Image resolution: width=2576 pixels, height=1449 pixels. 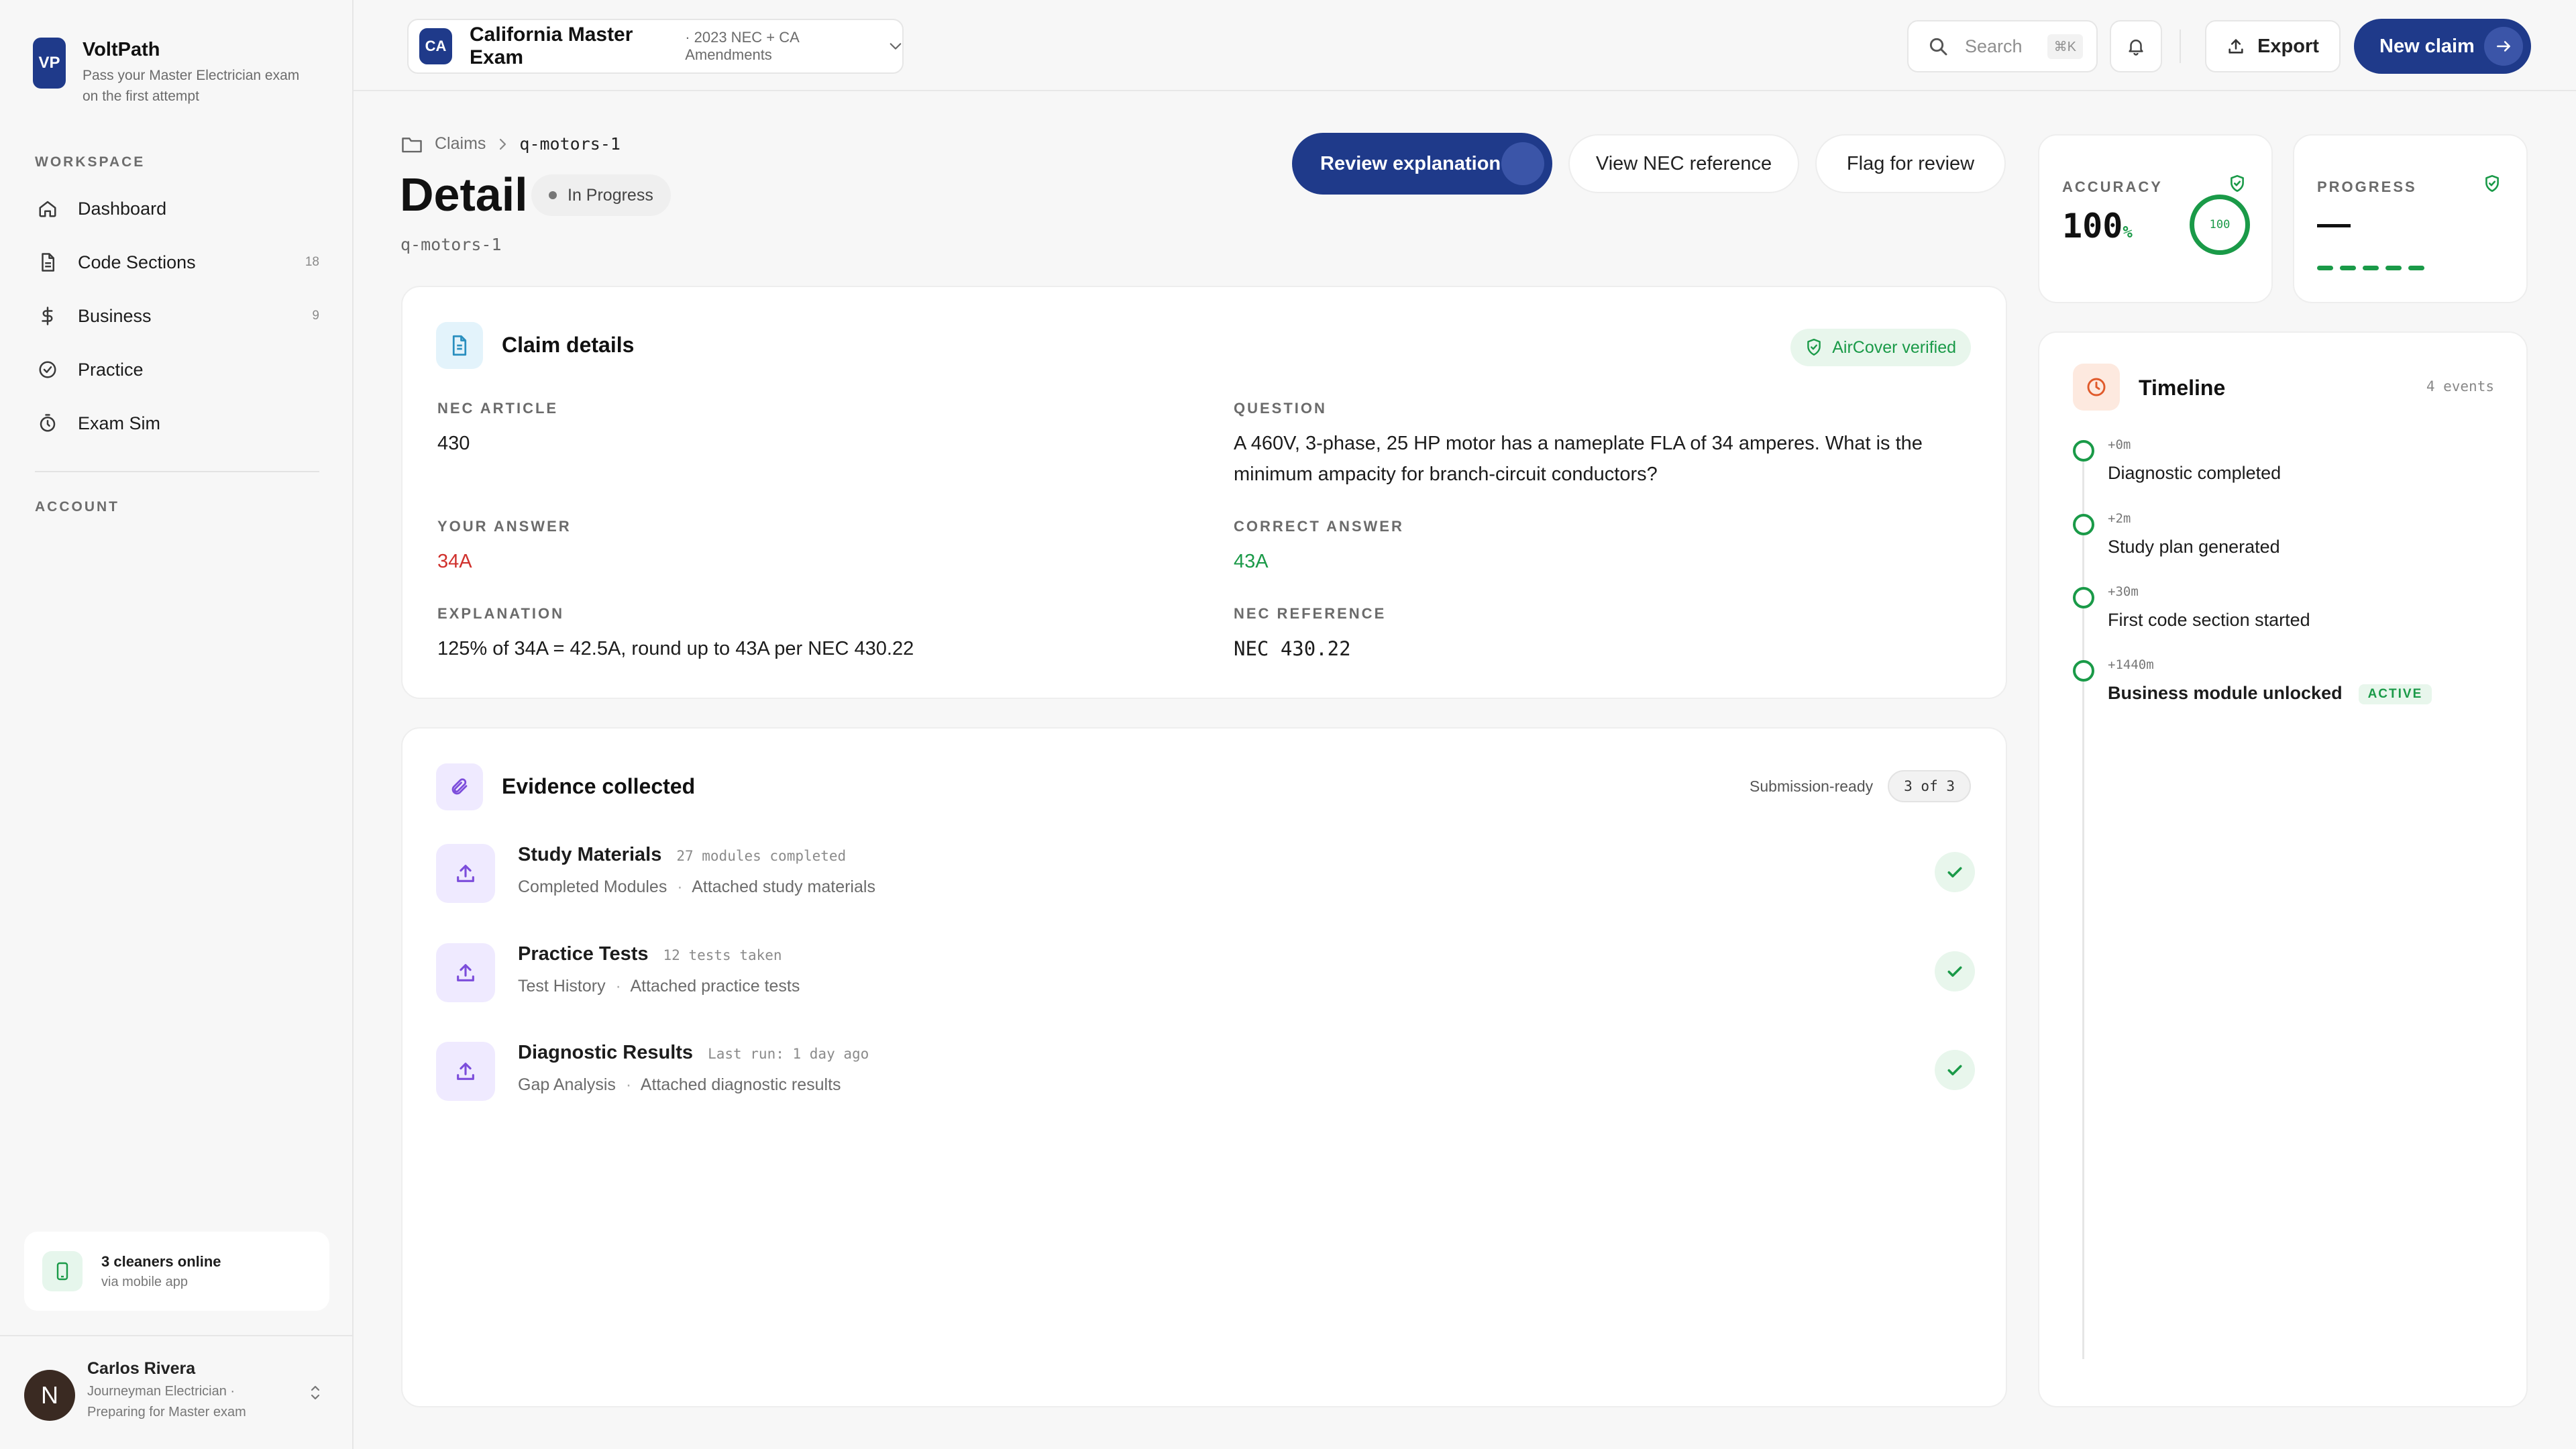 What do you see at coordinates (48, 262) in the screenshot?
I see `document-icon` at bounding box center [48, 262].